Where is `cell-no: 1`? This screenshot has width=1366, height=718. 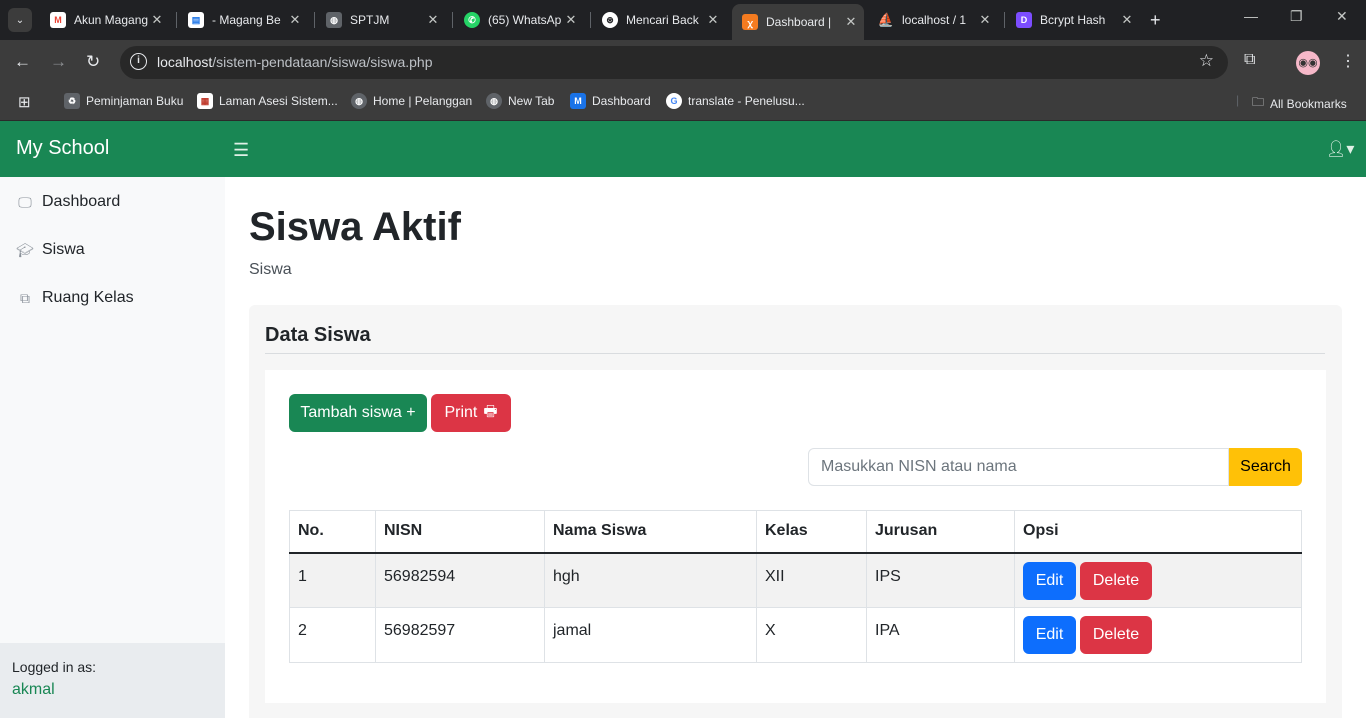
cell-no: 1 is located at coordinates (332, 580).